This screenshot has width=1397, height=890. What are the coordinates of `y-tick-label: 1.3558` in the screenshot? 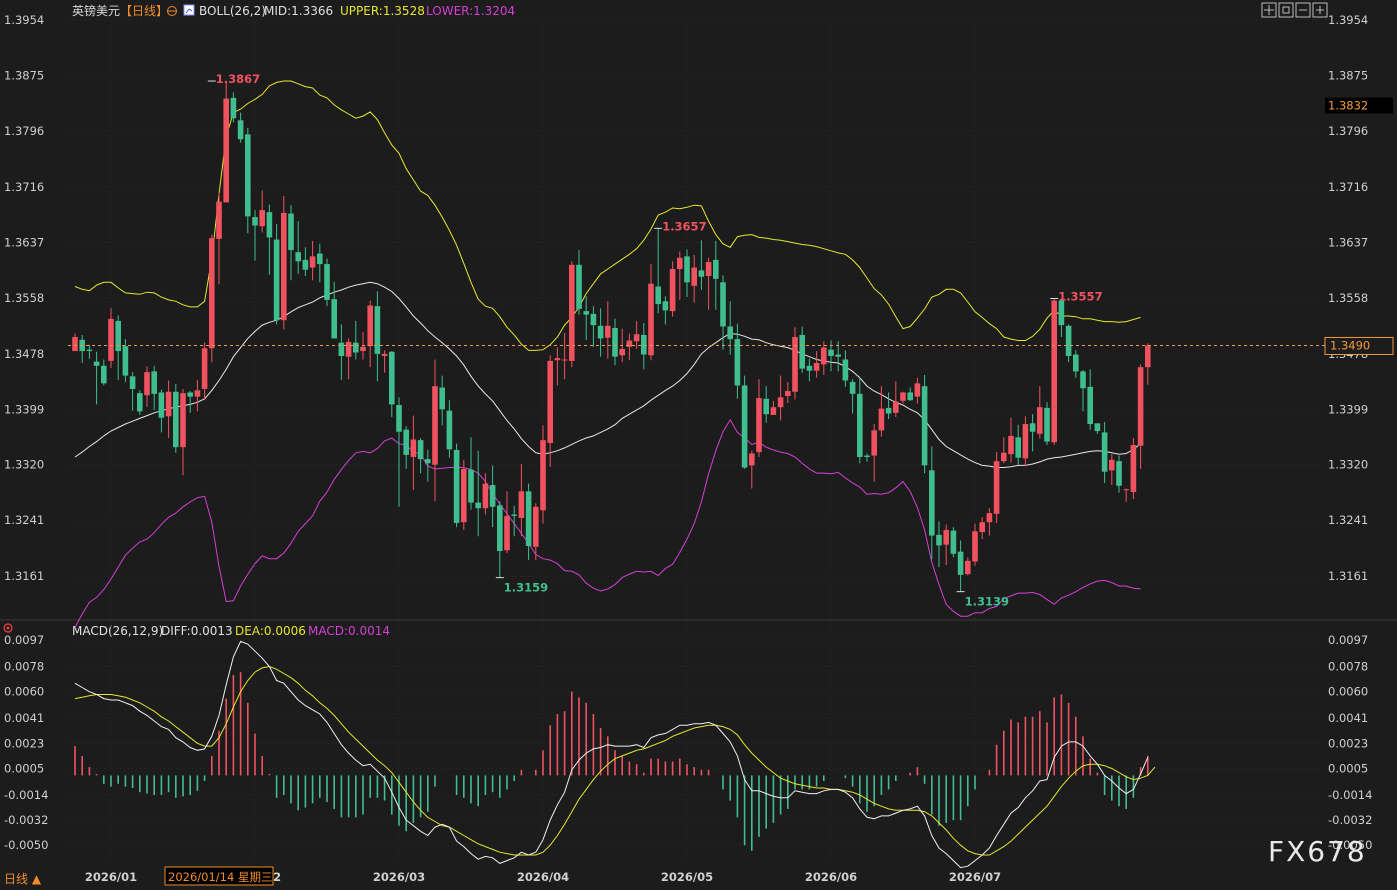 It's located at (24, 298).